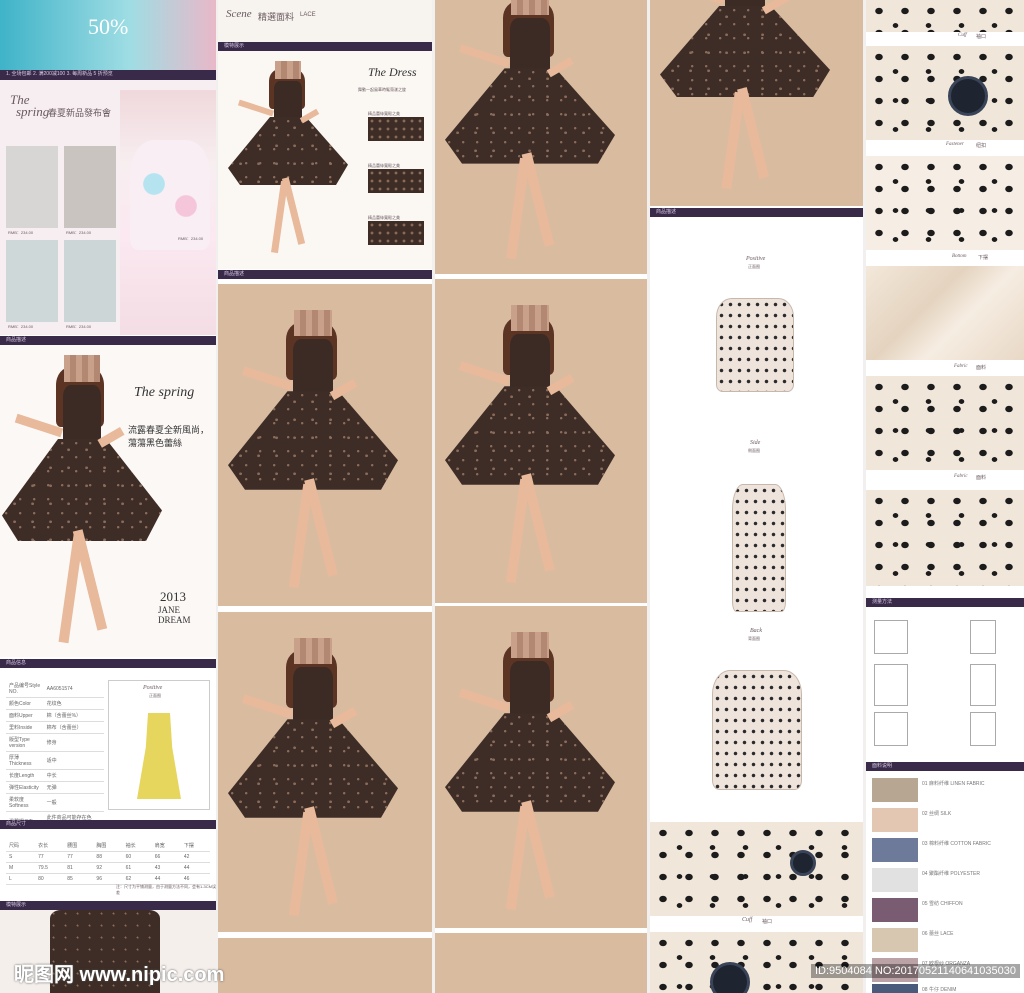 This screenshot has width=1024, height=993. I want to click on detail-label-fabric-1-cn: 面料, so click(981, 368).